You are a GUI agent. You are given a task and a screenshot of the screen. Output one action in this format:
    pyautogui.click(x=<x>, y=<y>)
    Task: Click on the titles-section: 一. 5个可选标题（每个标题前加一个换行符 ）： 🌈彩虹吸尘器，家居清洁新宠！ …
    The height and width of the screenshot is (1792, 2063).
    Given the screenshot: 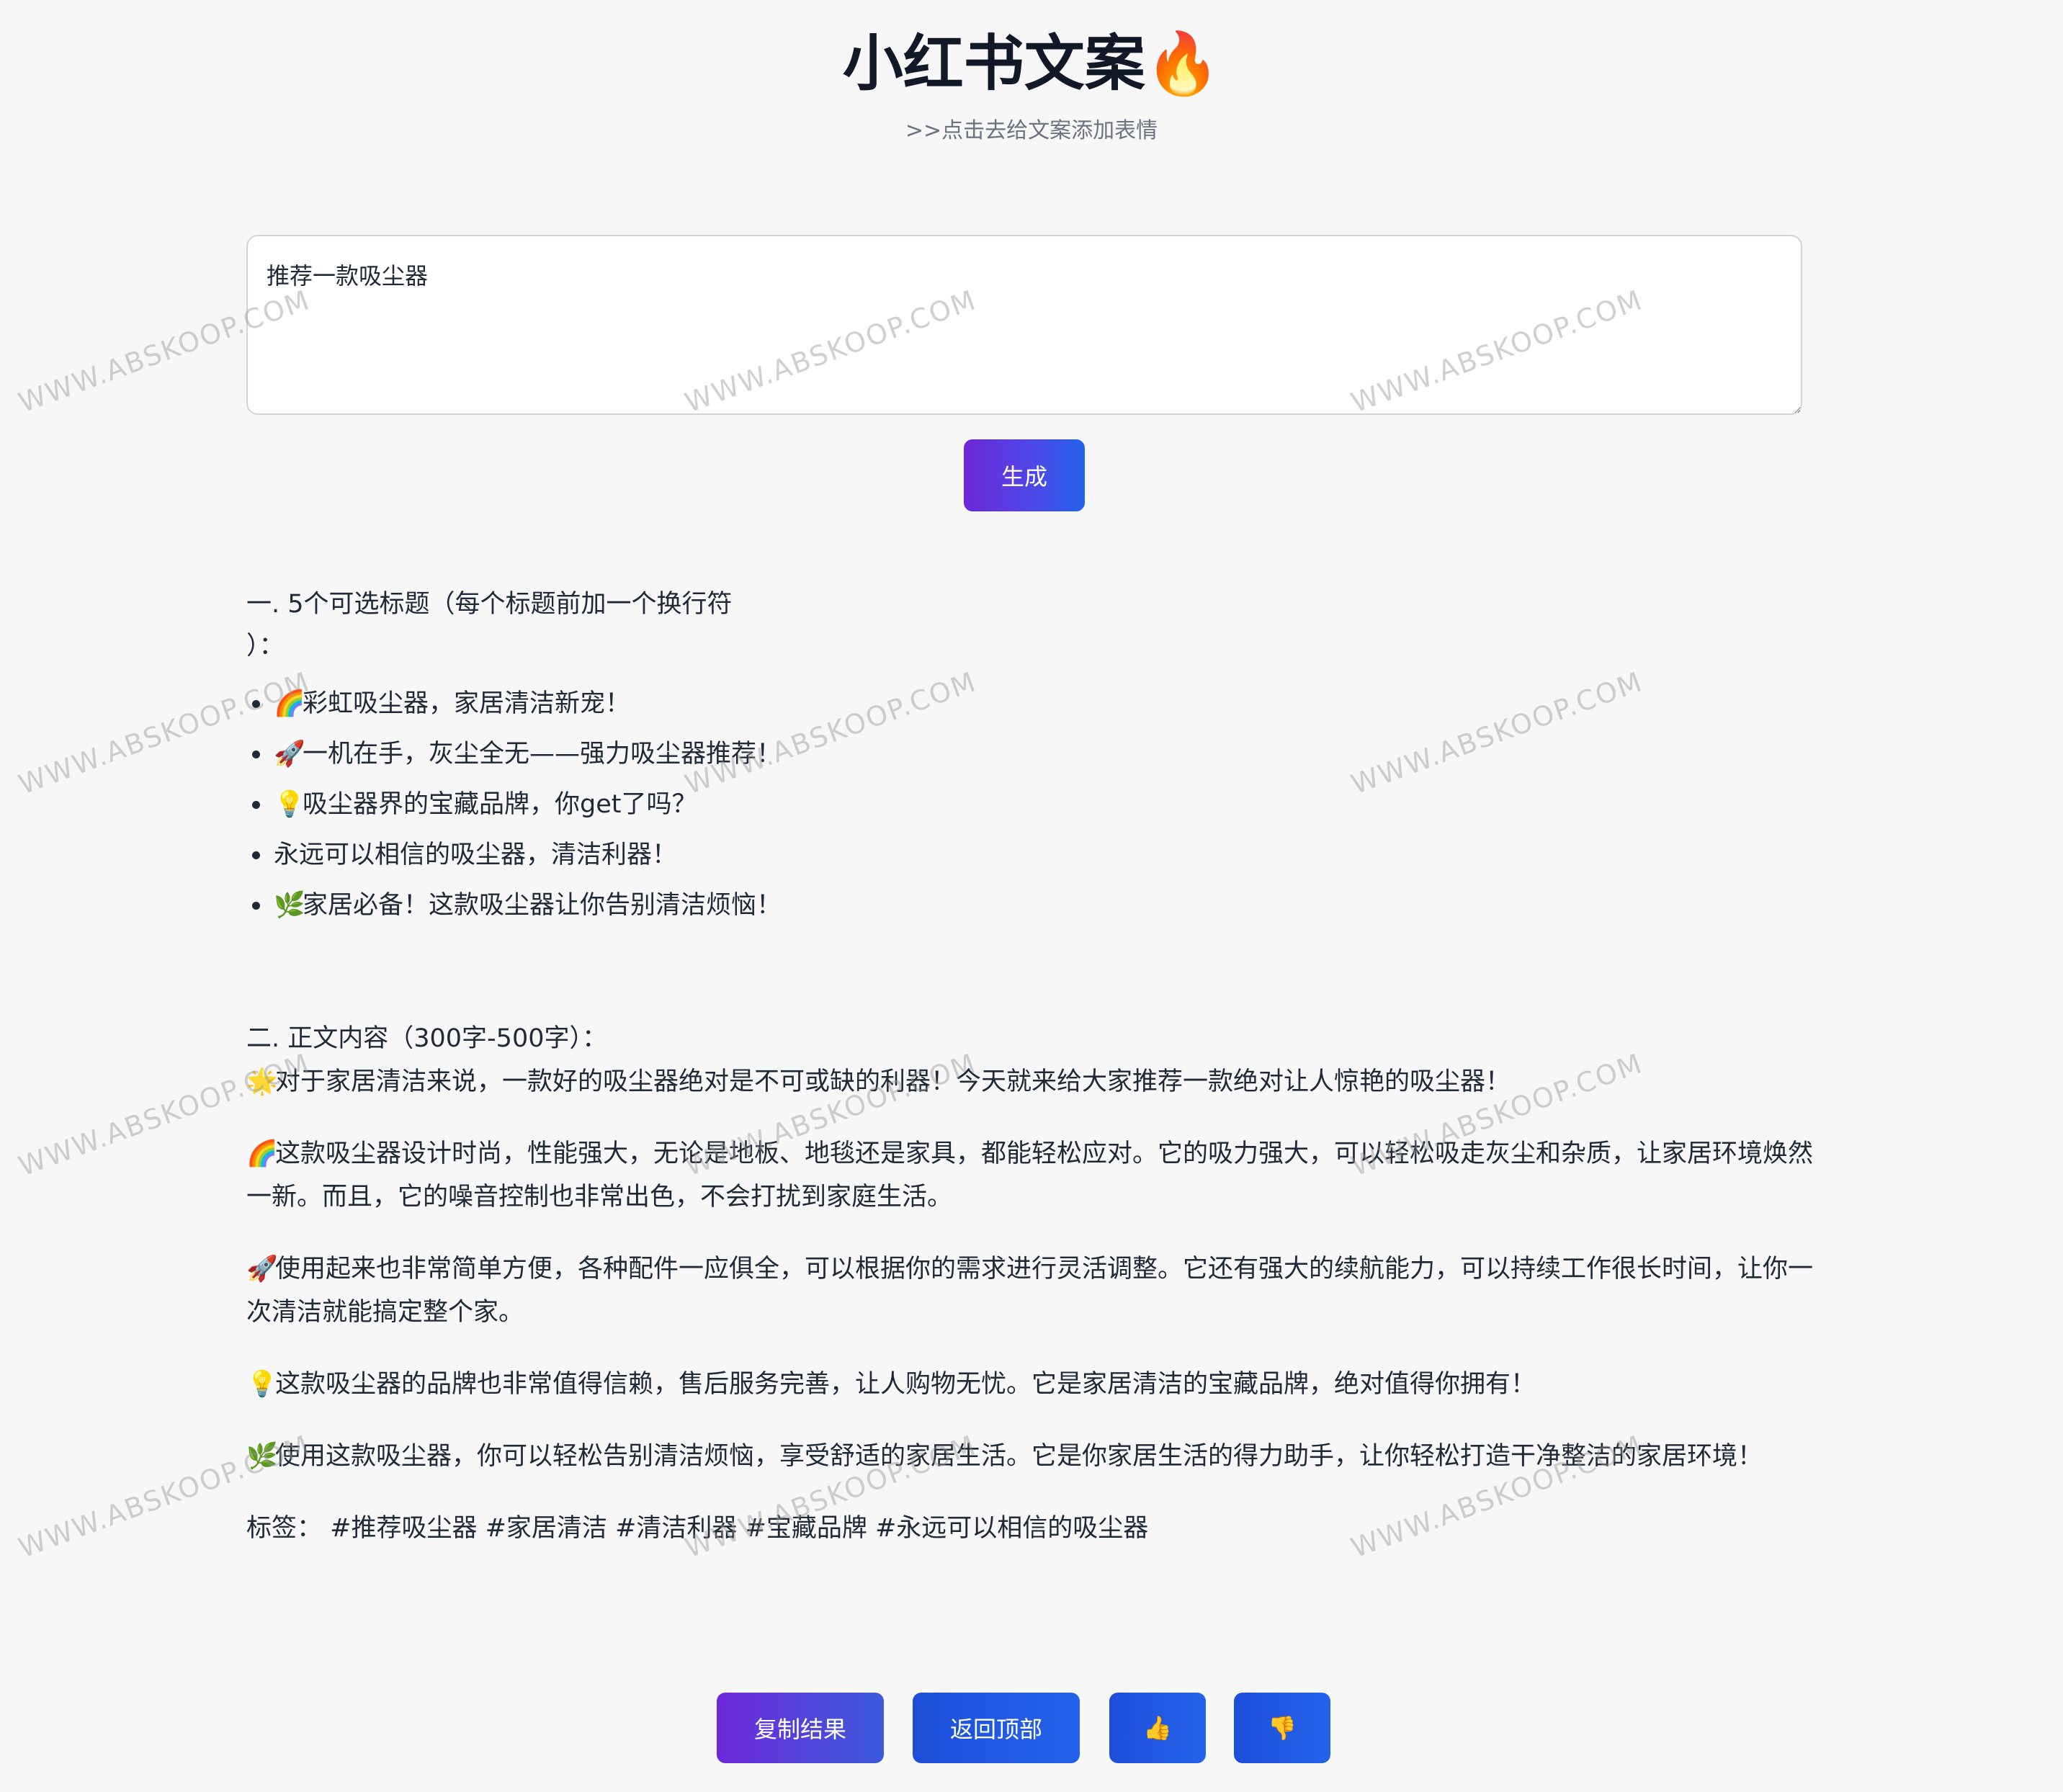 What is the action you would take?
    pyautogui.click(x=1038, y=757)
    